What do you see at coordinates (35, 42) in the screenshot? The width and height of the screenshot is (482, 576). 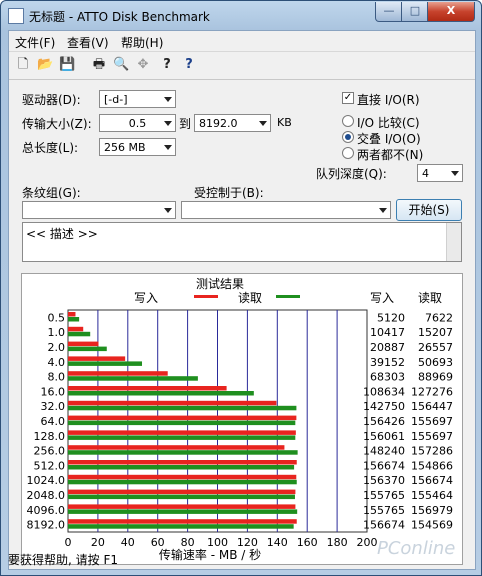 I see `menu-file: 文件(F)` at bounding box center [35, 42].